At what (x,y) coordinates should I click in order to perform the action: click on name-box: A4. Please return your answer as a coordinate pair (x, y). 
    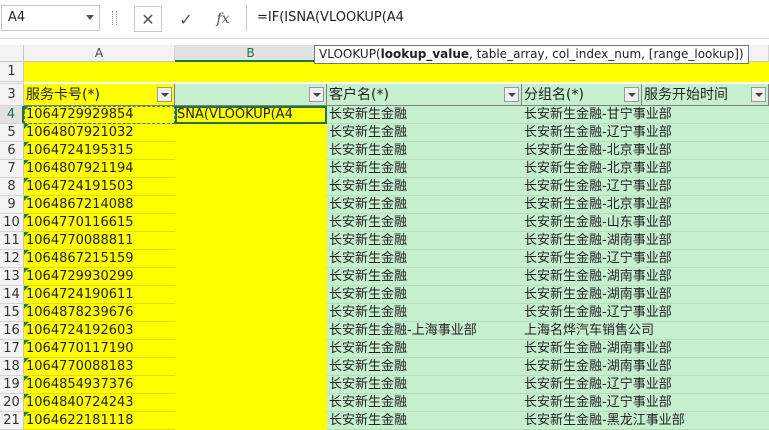
    Looking at the image, I should click on (50, 18).